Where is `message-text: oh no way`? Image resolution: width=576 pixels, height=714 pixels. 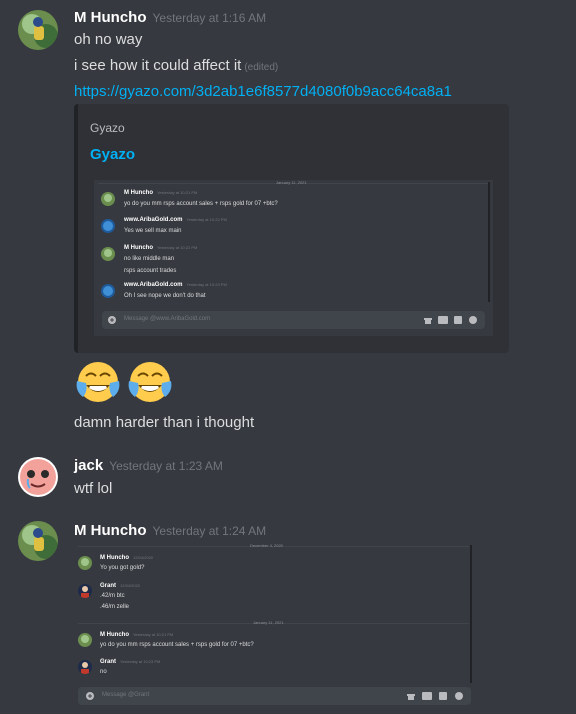 message-text: oh no way is located at coordinates (108, 39).